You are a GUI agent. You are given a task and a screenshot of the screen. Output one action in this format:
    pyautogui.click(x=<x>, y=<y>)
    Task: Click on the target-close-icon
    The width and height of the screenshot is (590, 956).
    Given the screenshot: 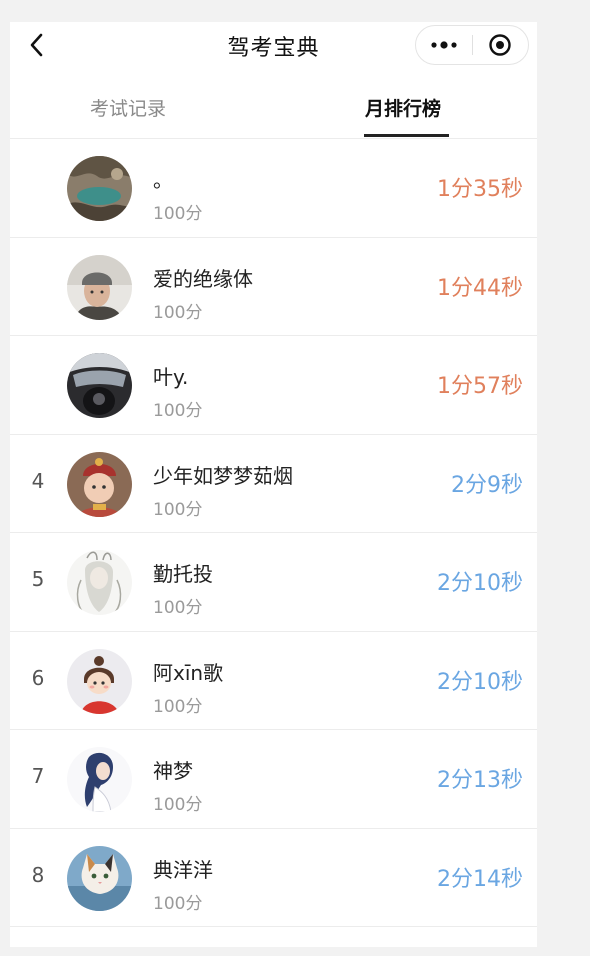 What is the action you would take?
    pyautogui.click(x=500, y=45)
    